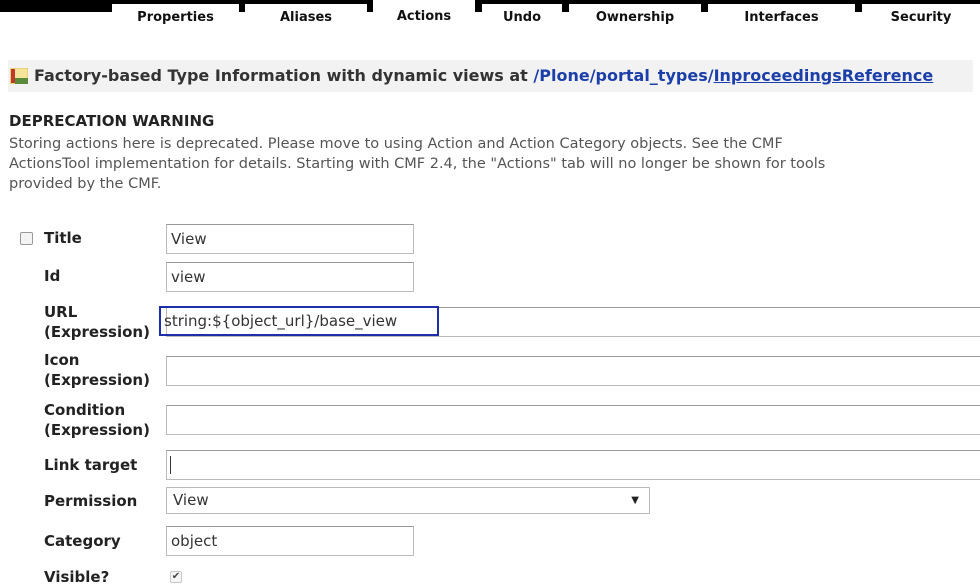 The height and width of the screenshot is (587, 980). Describe the element at coordinates (97, 370) in the screenshot. I see `icon-label: Icon (Expression)` at that location.